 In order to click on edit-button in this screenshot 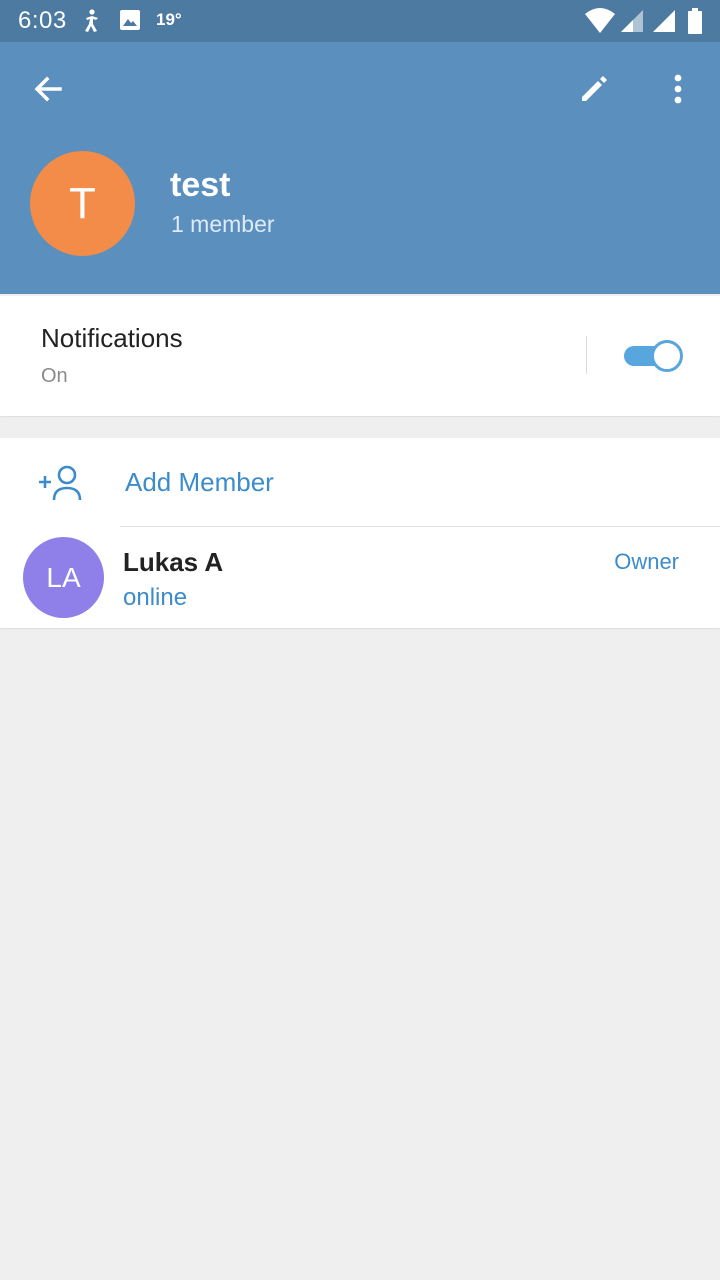, I will do `click(594, 91)`.